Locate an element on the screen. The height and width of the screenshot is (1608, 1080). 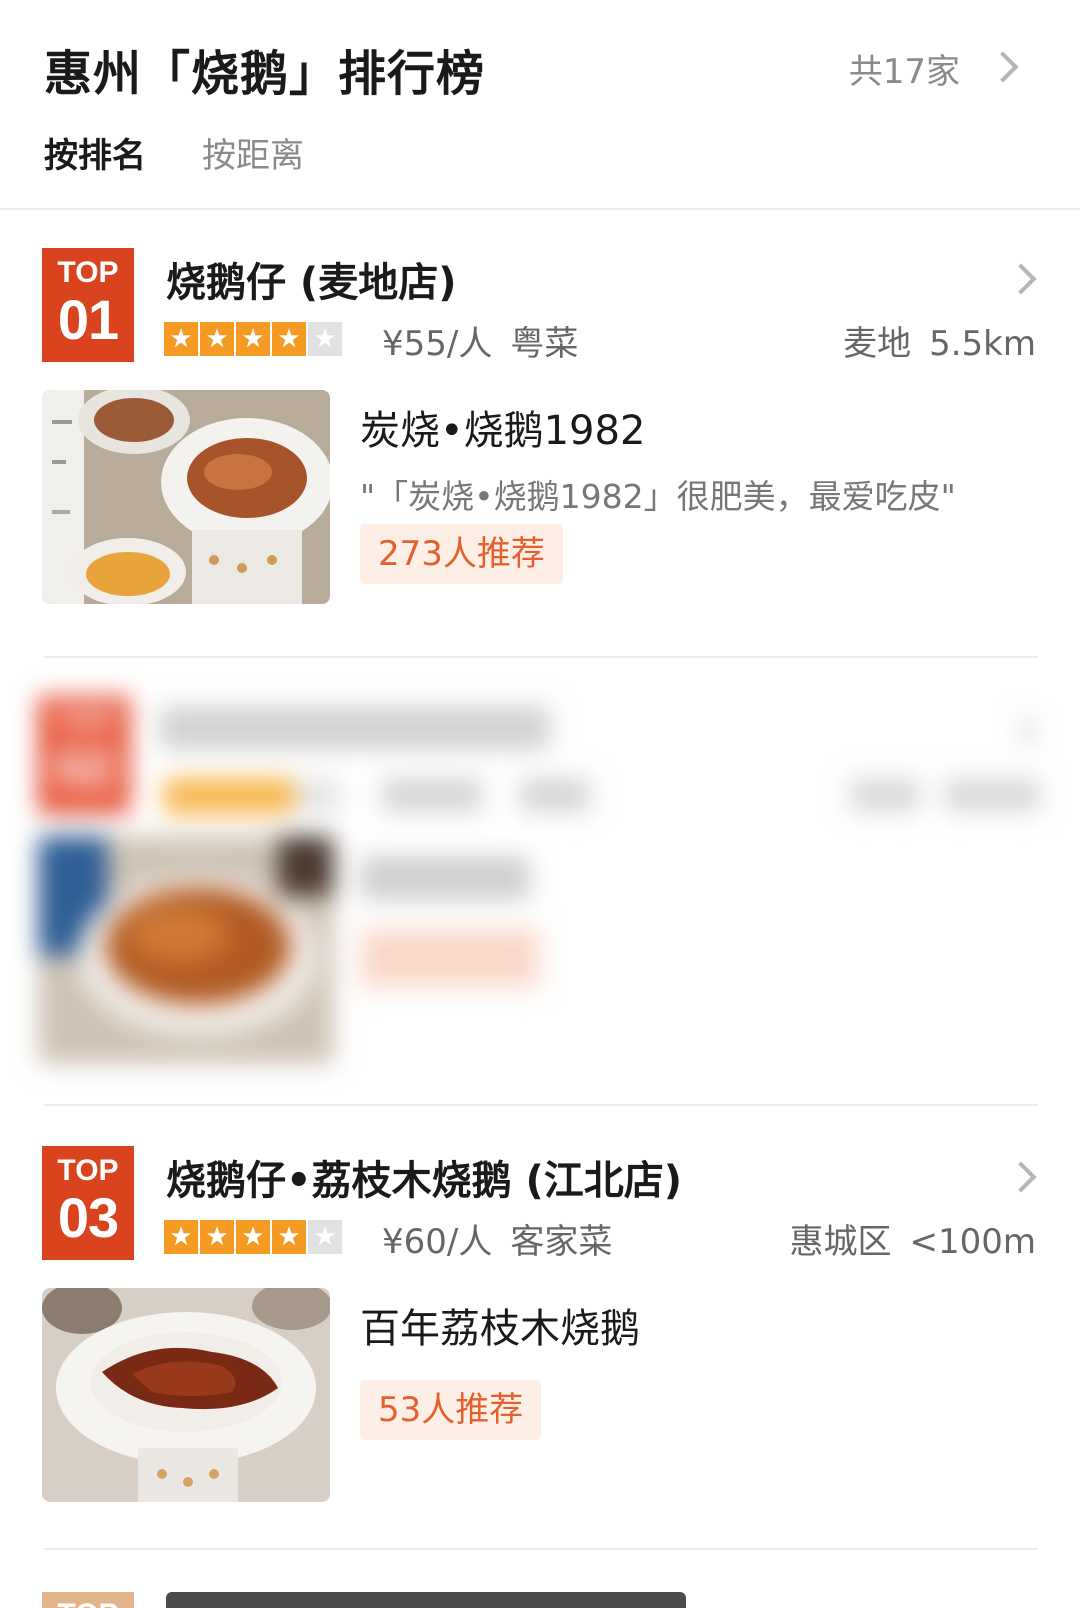
shop-name: 烧鹅仔 (麦地店) is located at coordinates (311, 279).